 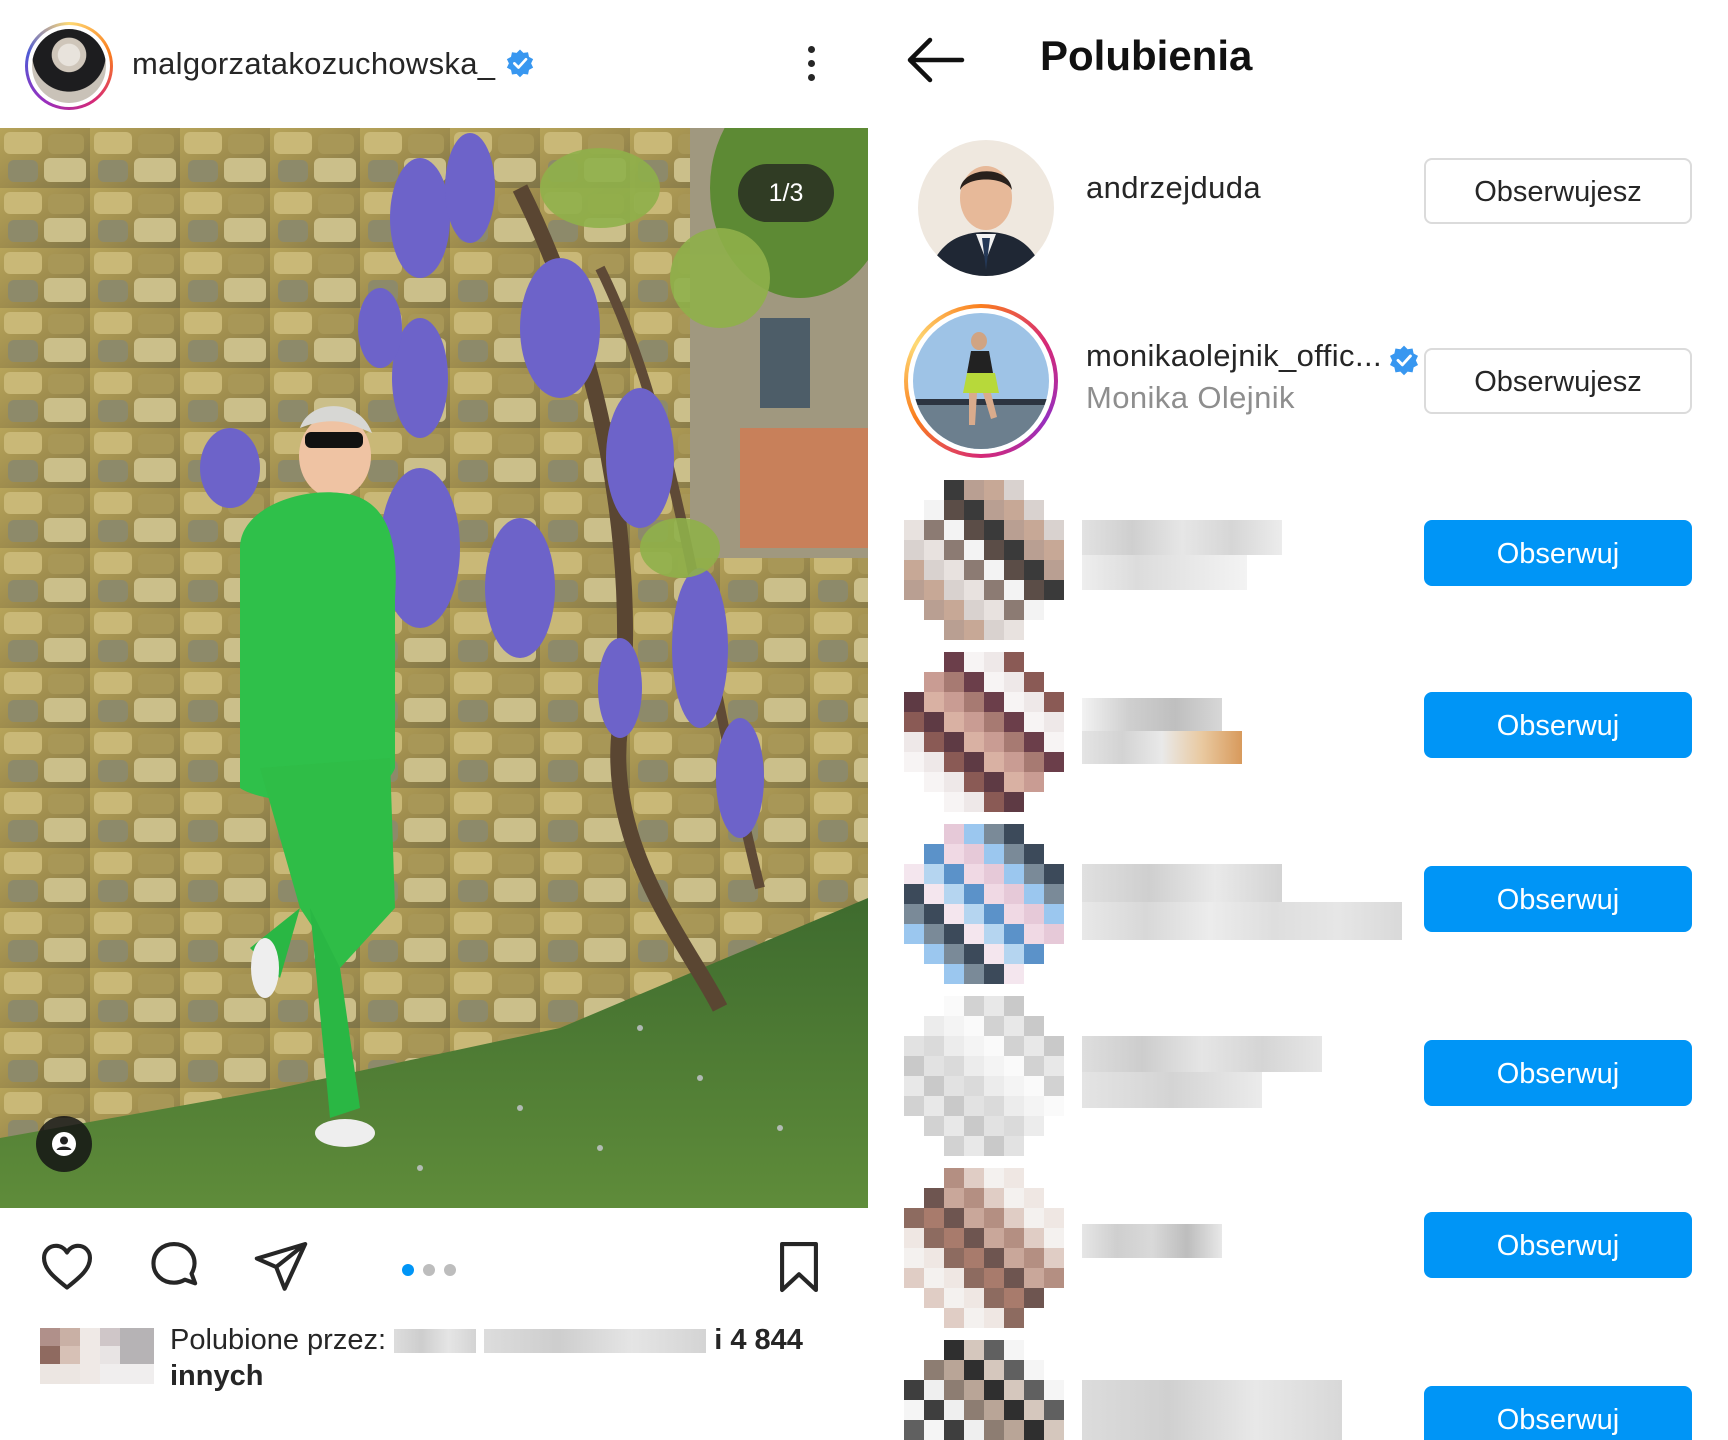 What do you see at coordinates (69, 66) in the screenshot?
I see `author-avatar` at bounding box center [69, 66].